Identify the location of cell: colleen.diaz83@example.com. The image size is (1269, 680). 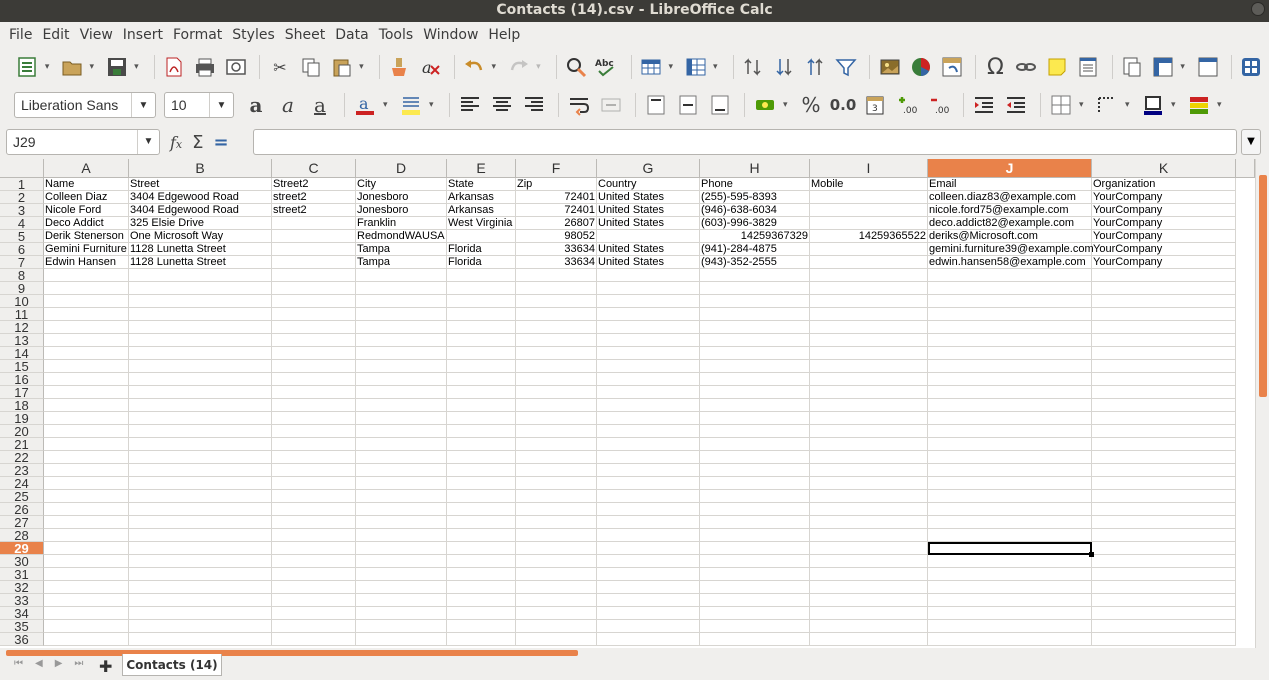
(1010, 197).